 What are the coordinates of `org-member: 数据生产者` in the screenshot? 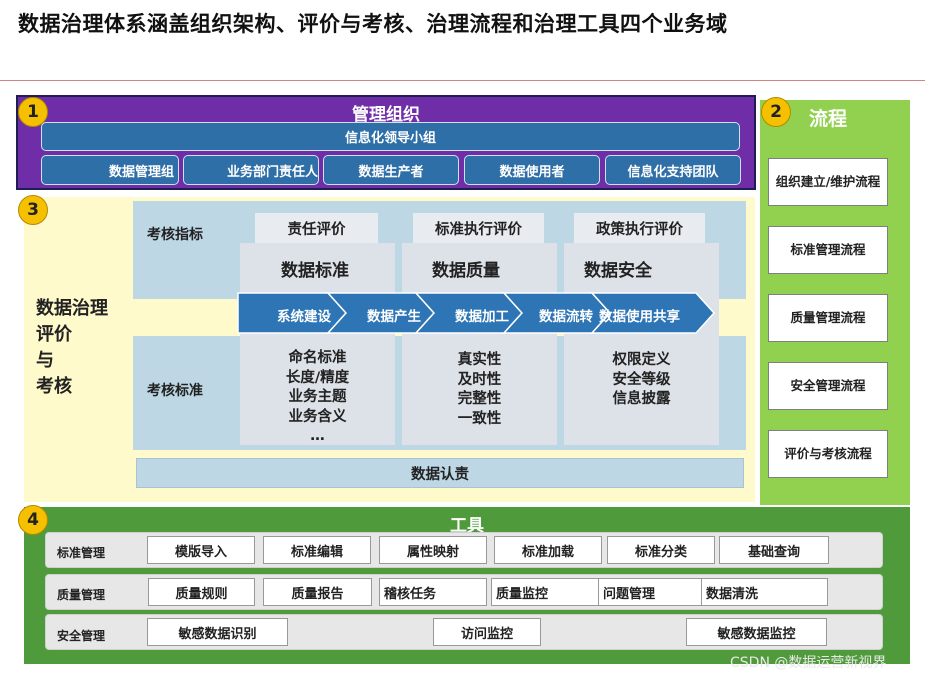 It's located at (391, 170).